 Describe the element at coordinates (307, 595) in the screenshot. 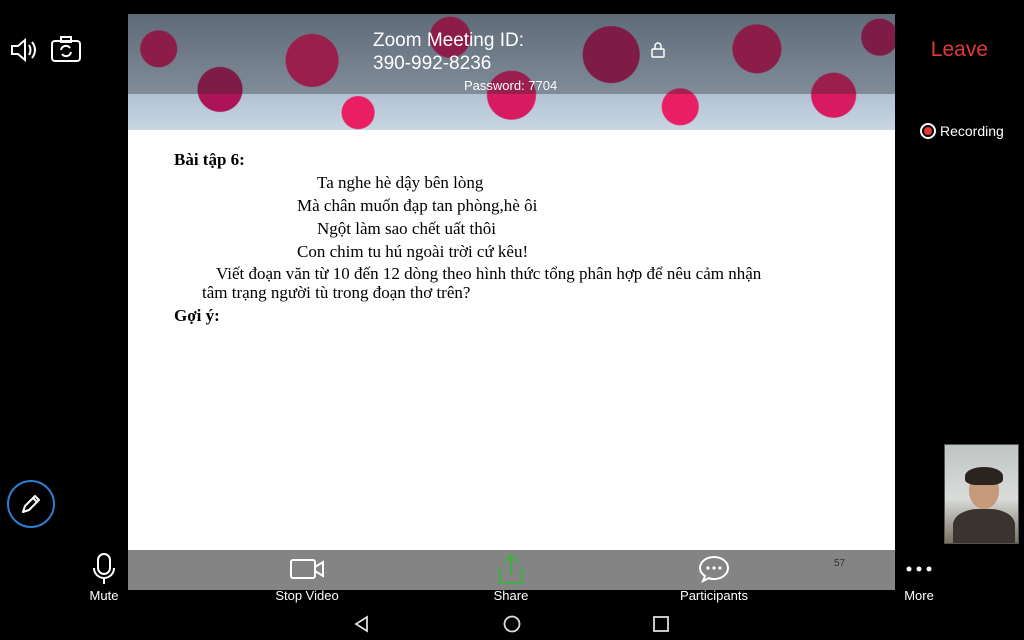

I see `stop-video-label: Stop Video` at that location.